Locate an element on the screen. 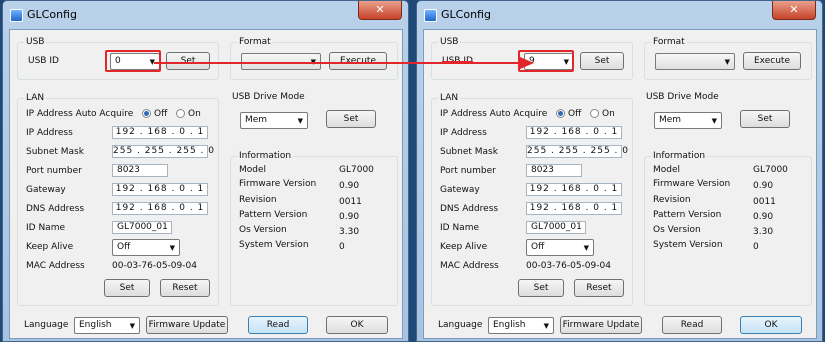 The height and width of the screenshot is (342, 825). info-key: System Version is located at coordinates (274, 245).